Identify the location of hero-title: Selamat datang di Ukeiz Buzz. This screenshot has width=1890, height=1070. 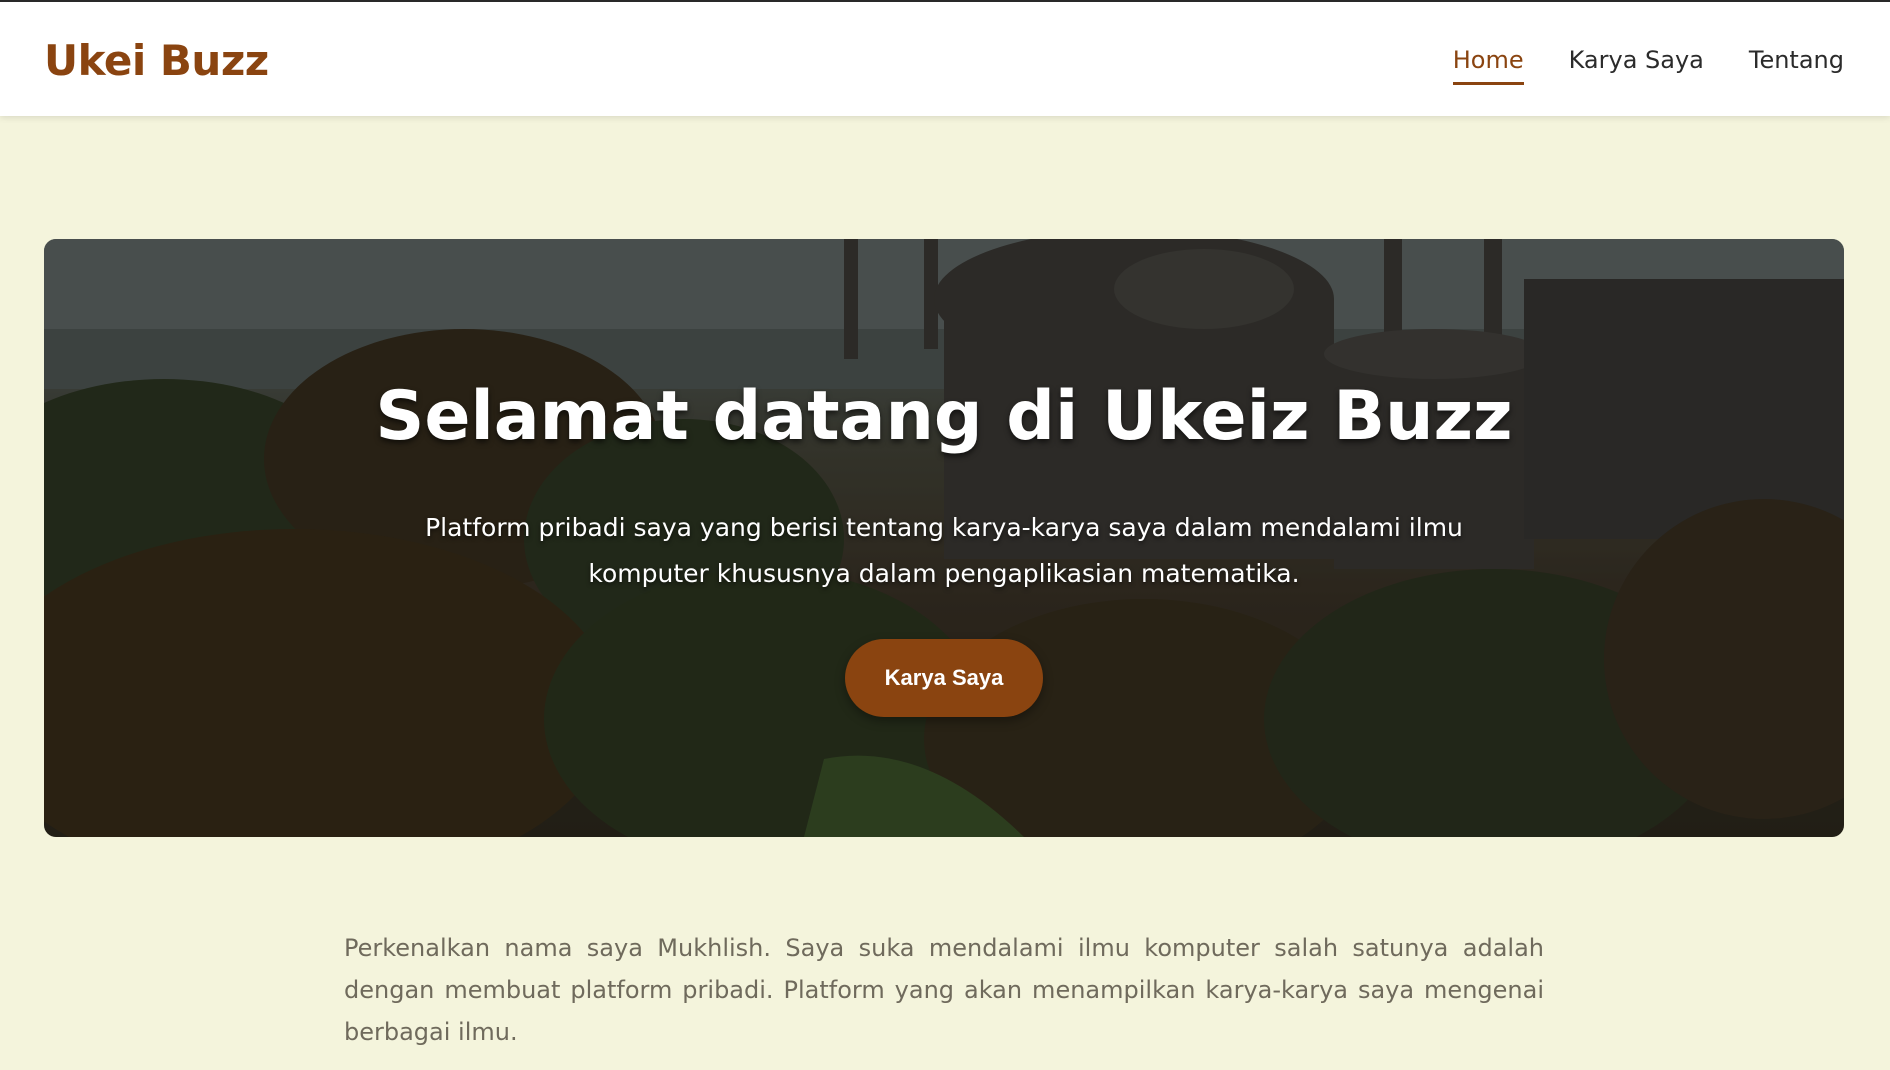
(944, 416).